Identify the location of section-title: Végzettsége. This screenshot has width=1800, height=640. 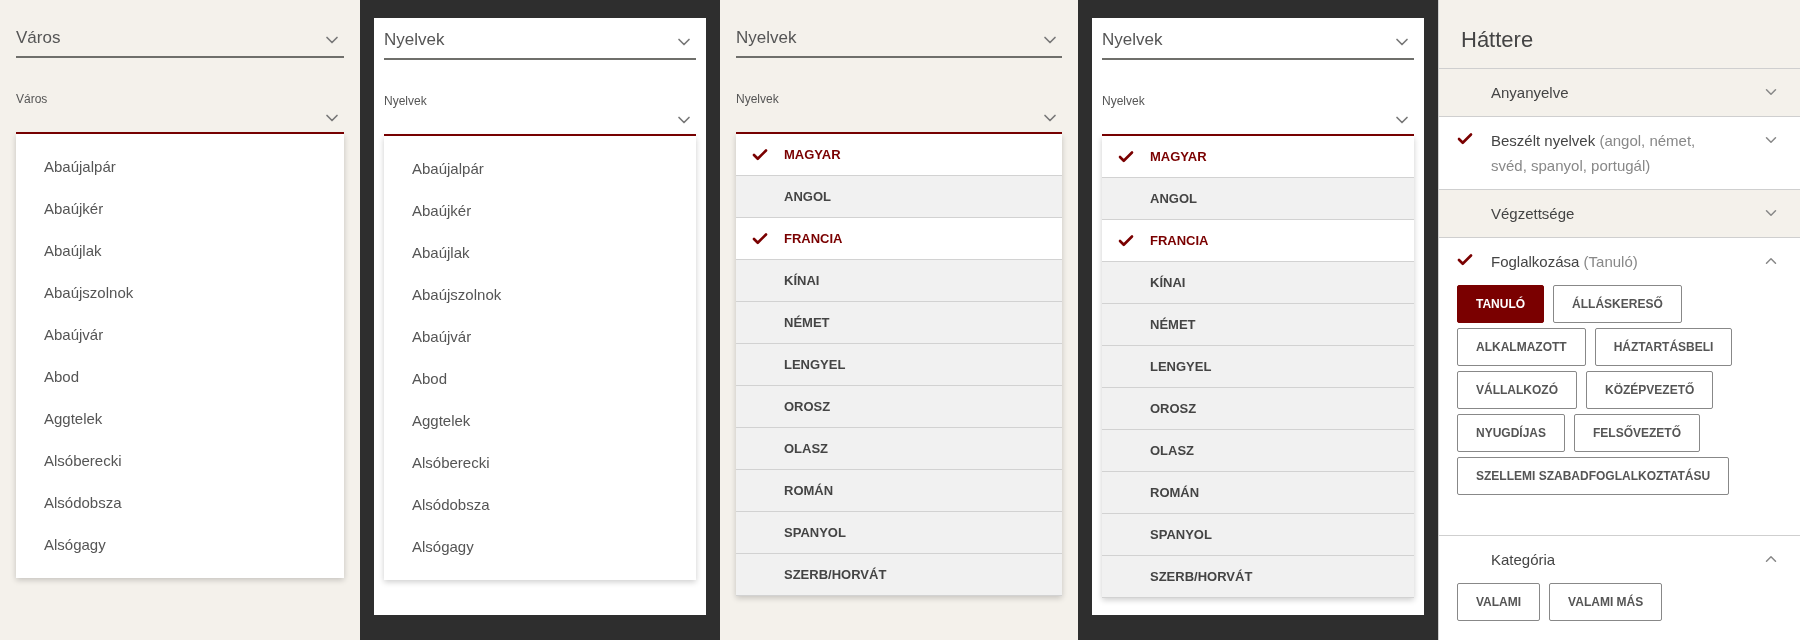
(1626, 213).